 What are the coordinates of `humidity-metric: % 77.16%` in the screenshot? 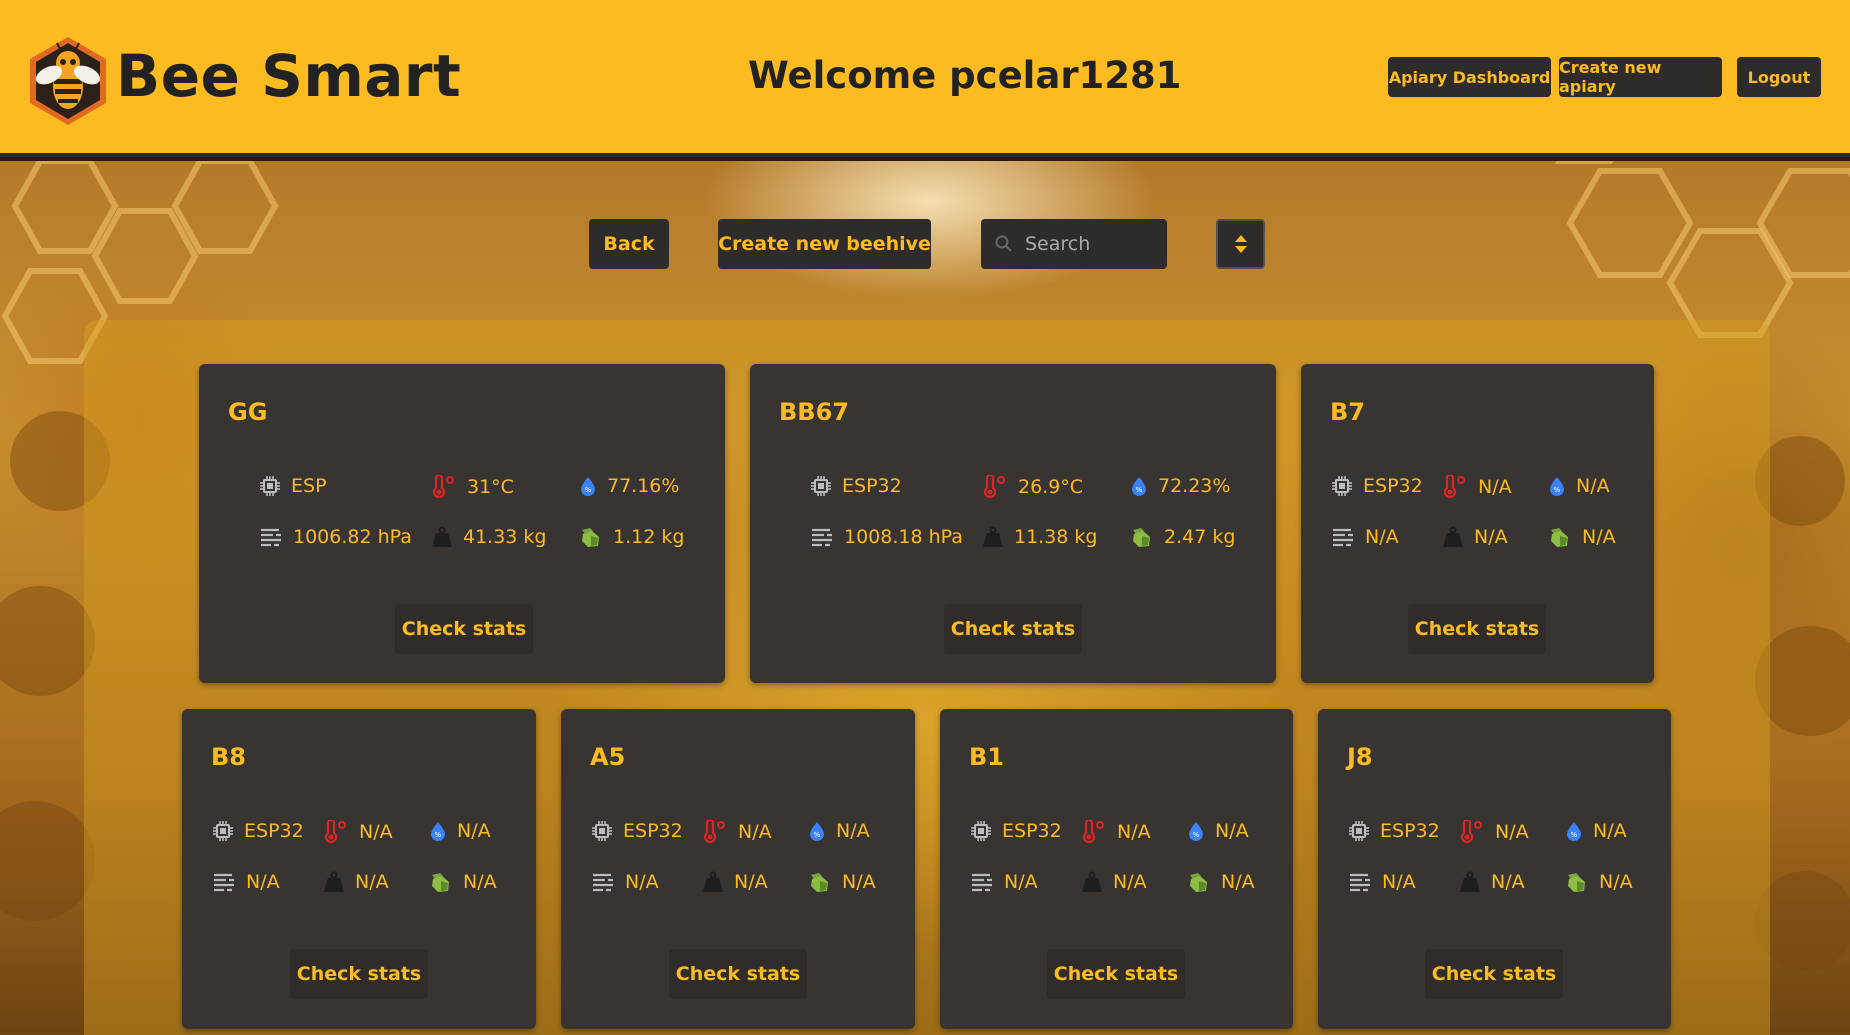 It's located at (629, 486).